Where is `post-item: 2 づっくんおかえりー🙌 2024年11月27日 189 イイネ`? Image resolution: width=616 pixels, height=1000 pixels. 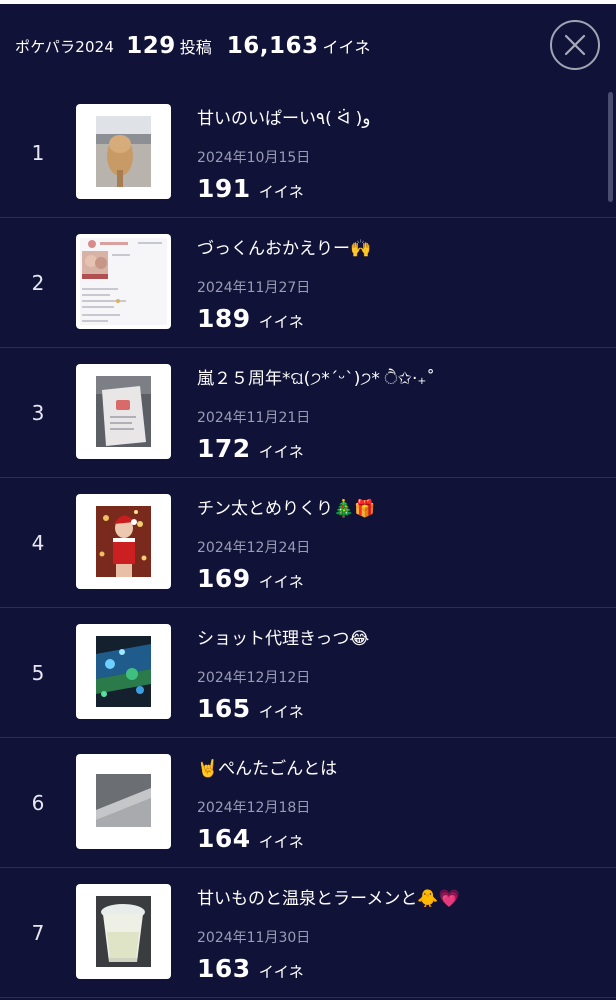 post-item: 2 づっくんおかえりー🙌 2024年11月27日 189 イイネ is located at coordinates (308, 283).